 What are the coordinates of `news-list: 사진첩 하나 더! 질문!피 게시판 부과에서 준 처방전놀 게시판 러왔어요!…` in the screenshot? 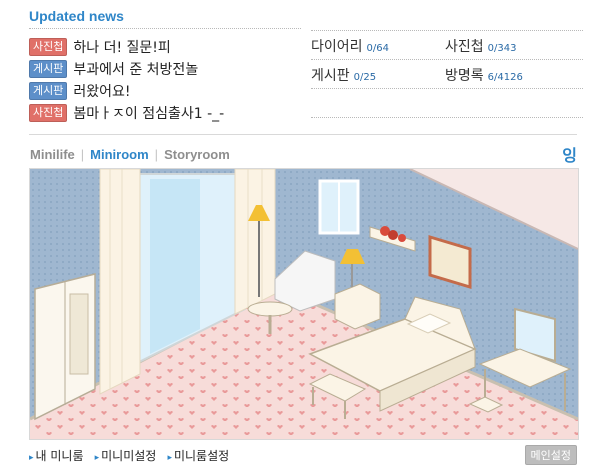 It's located at (165, 81).